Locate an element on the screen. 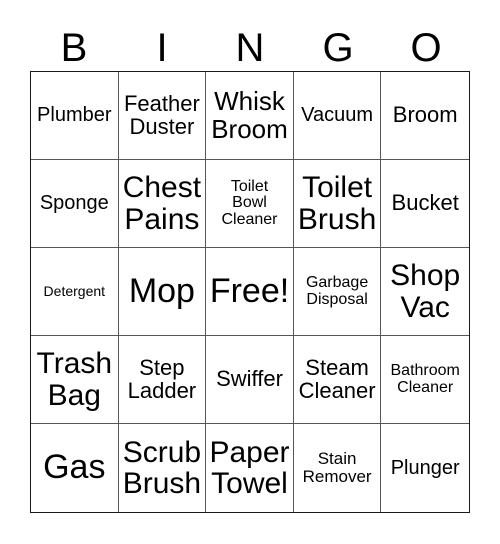  bingo-cell-label: Stain Remover is located at coordinates (337, 467).